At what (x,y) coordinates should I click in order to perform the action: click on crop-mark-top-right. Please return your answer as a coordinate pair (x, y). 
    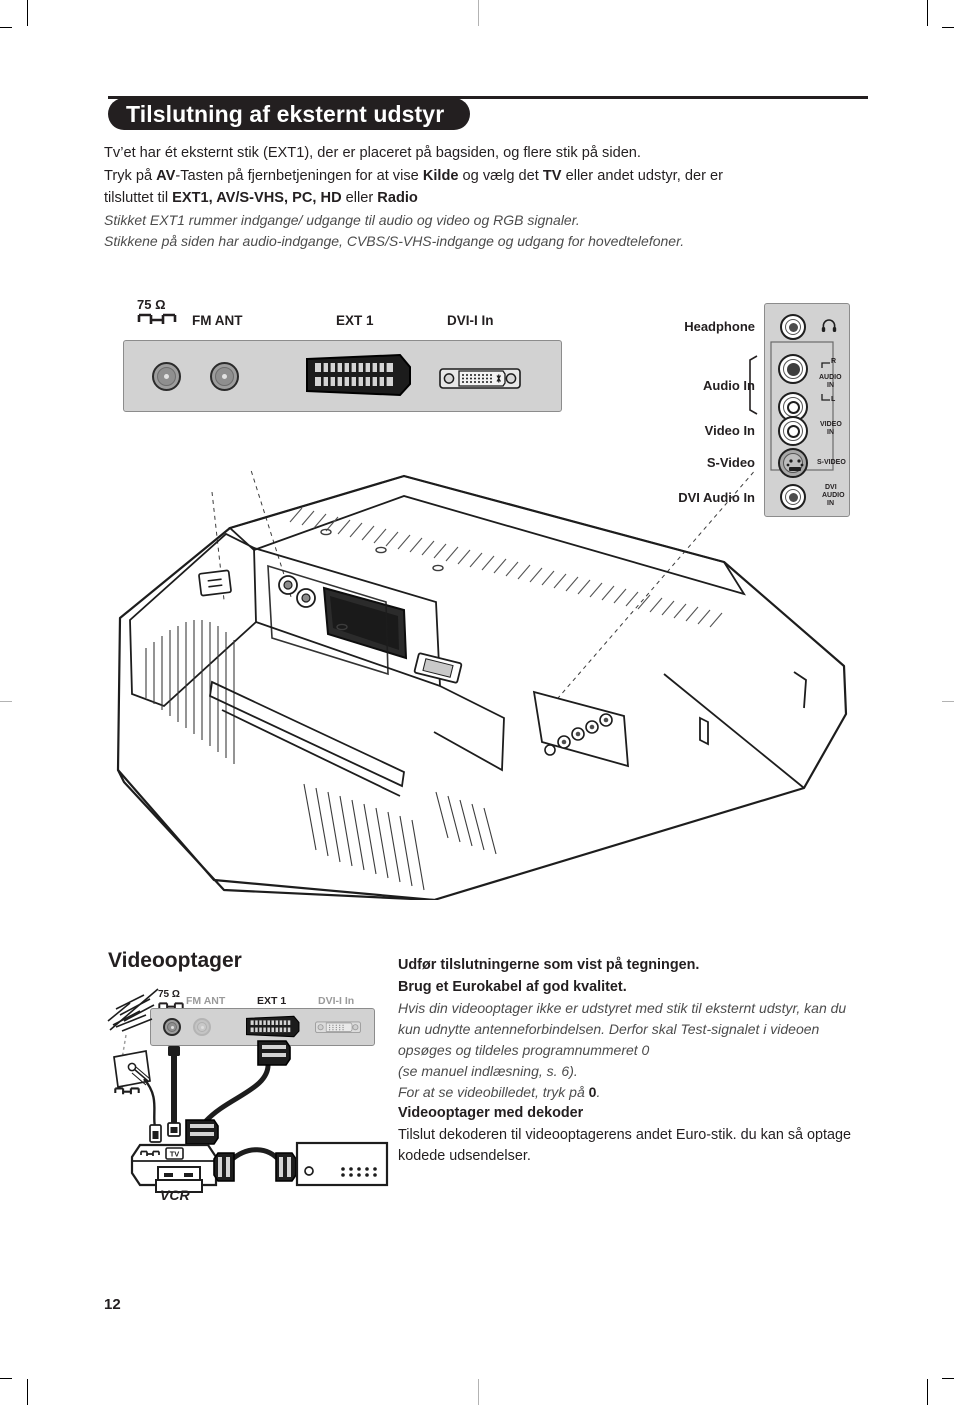
    Looking at the image, I should click on (927, 13).